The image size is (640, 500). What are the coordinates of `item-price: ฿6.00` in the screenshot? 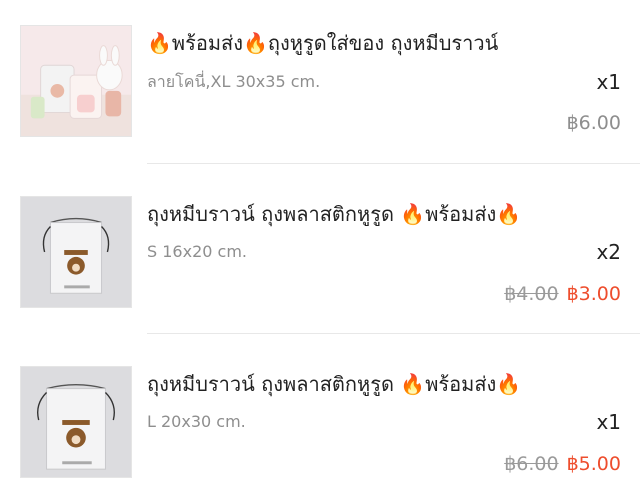 It's located at (593, 123).